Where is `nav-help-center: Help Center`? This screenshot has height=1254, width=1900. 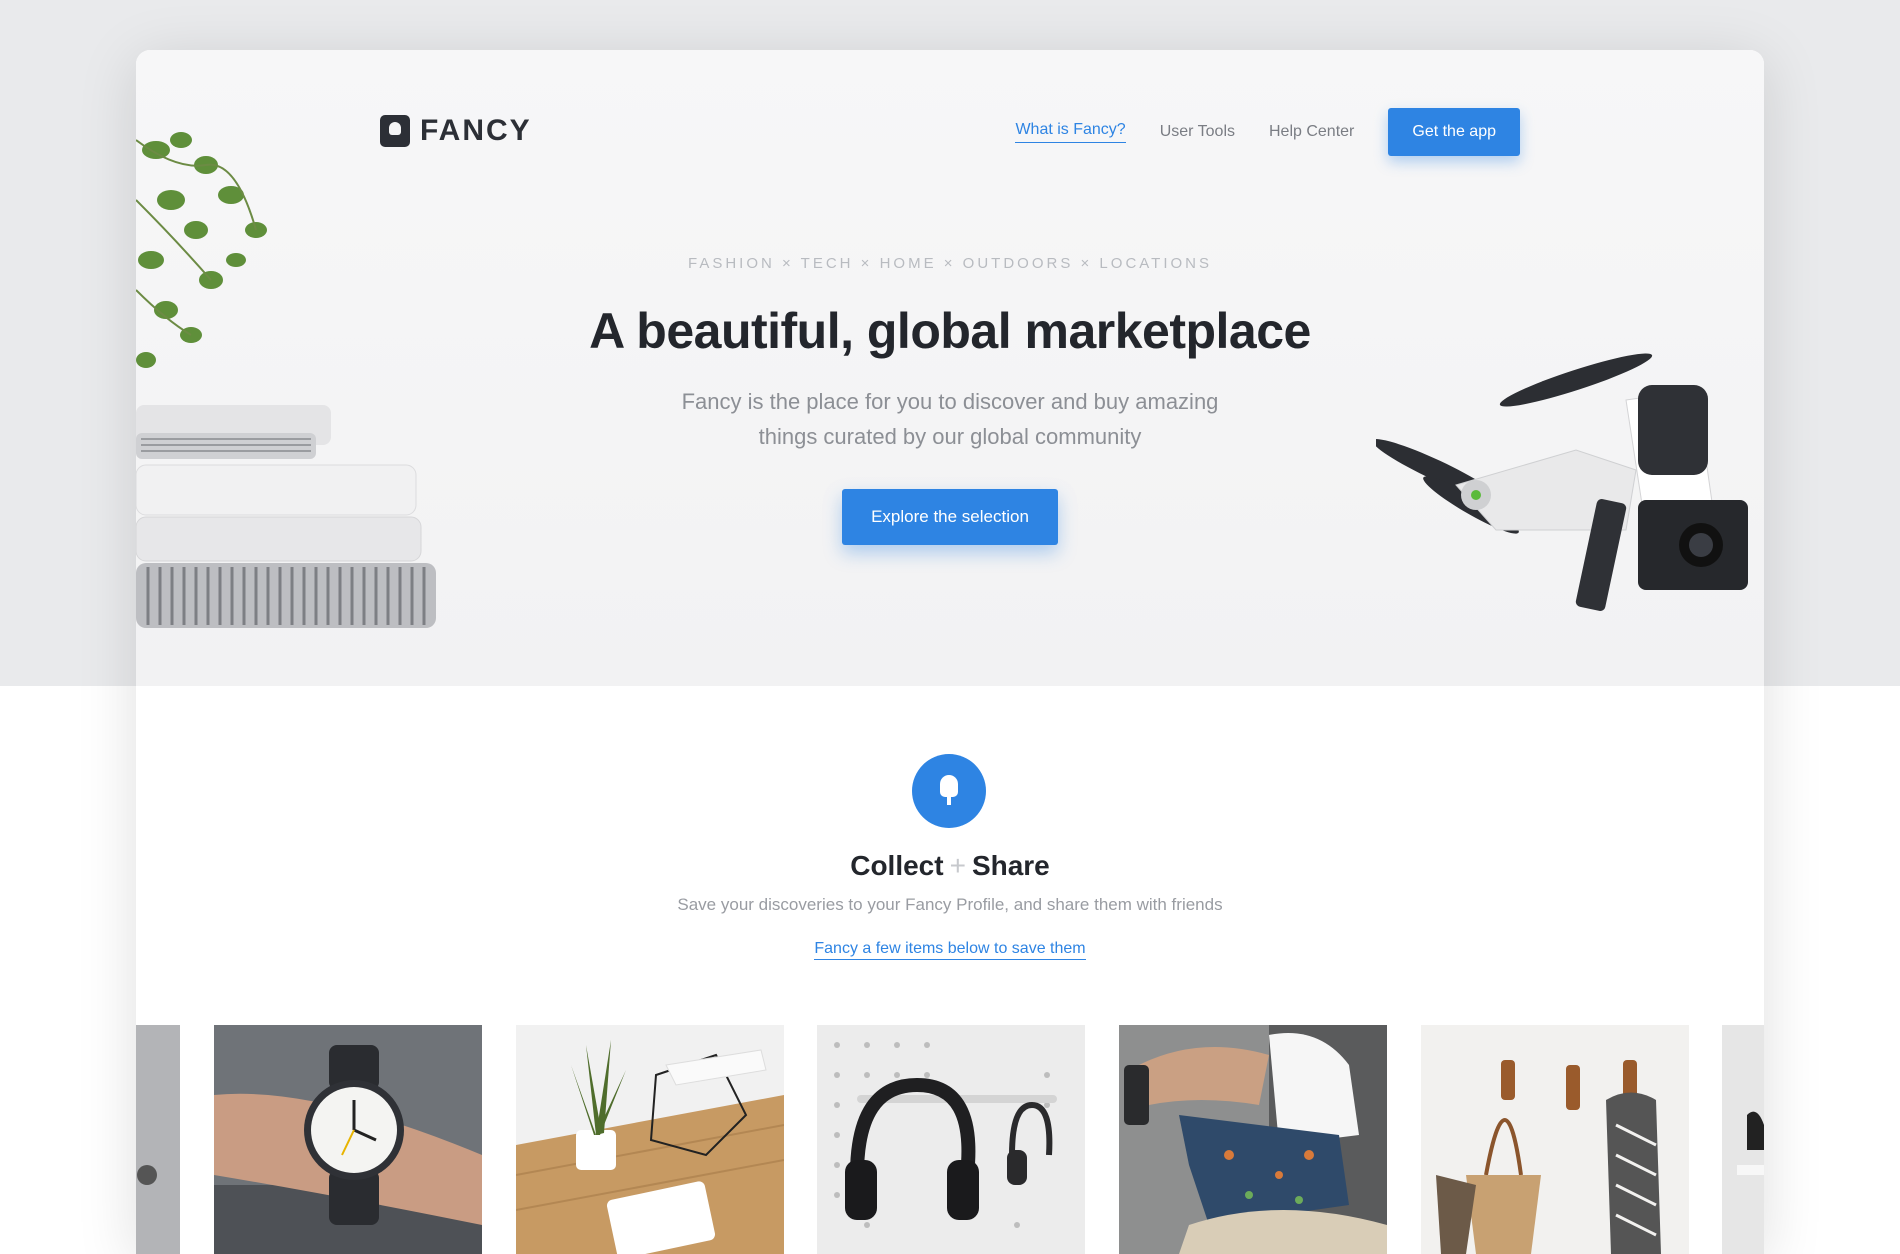 nav-help-center: Help Center is located at coordinates (1311, 132).